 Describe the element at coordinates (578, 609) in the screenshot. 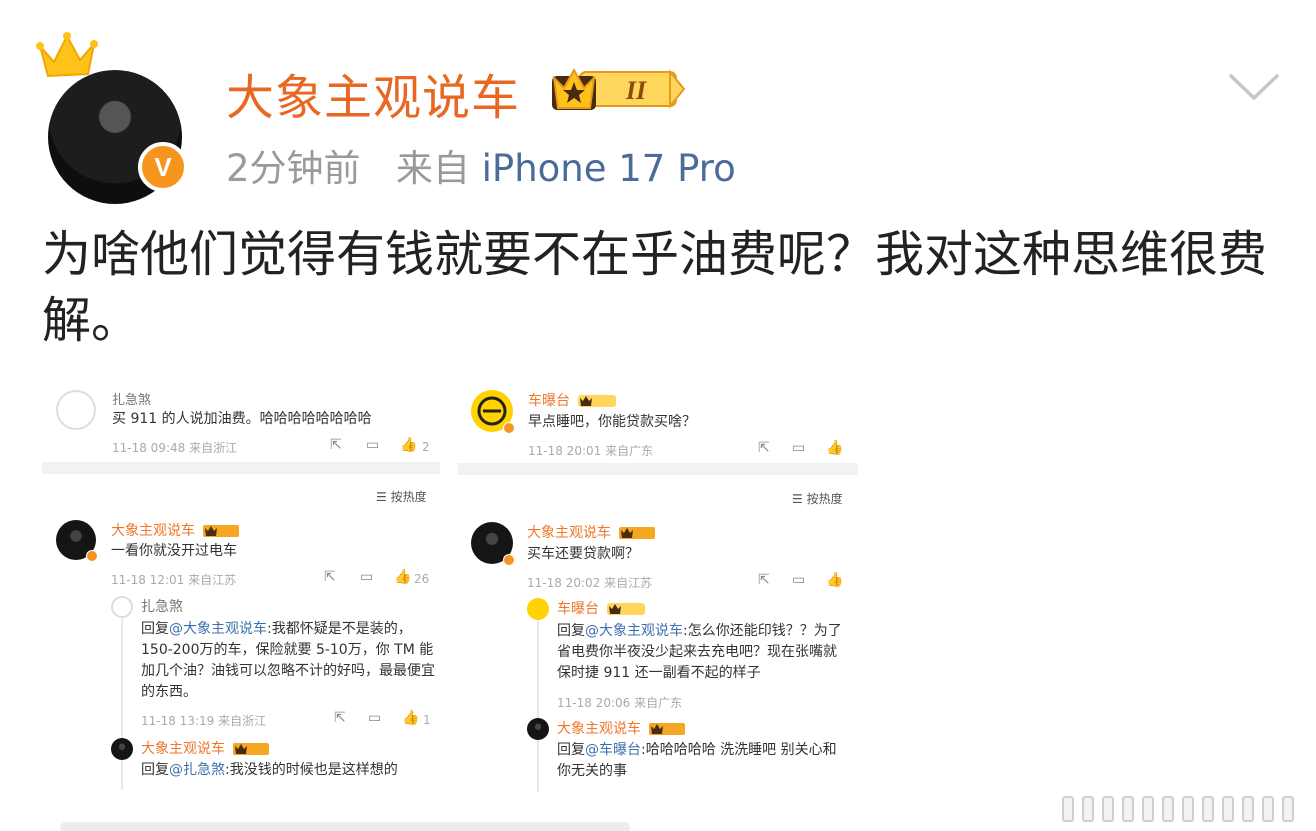

I see `reply-author-name: 车曝台` at that location.